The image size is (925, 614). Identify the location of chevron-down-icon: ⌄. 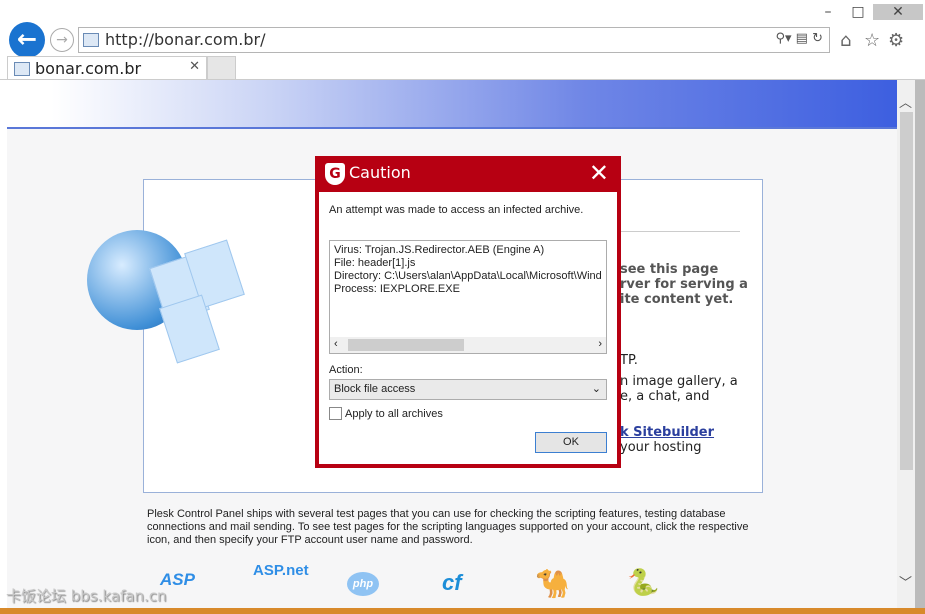
(596, 389).